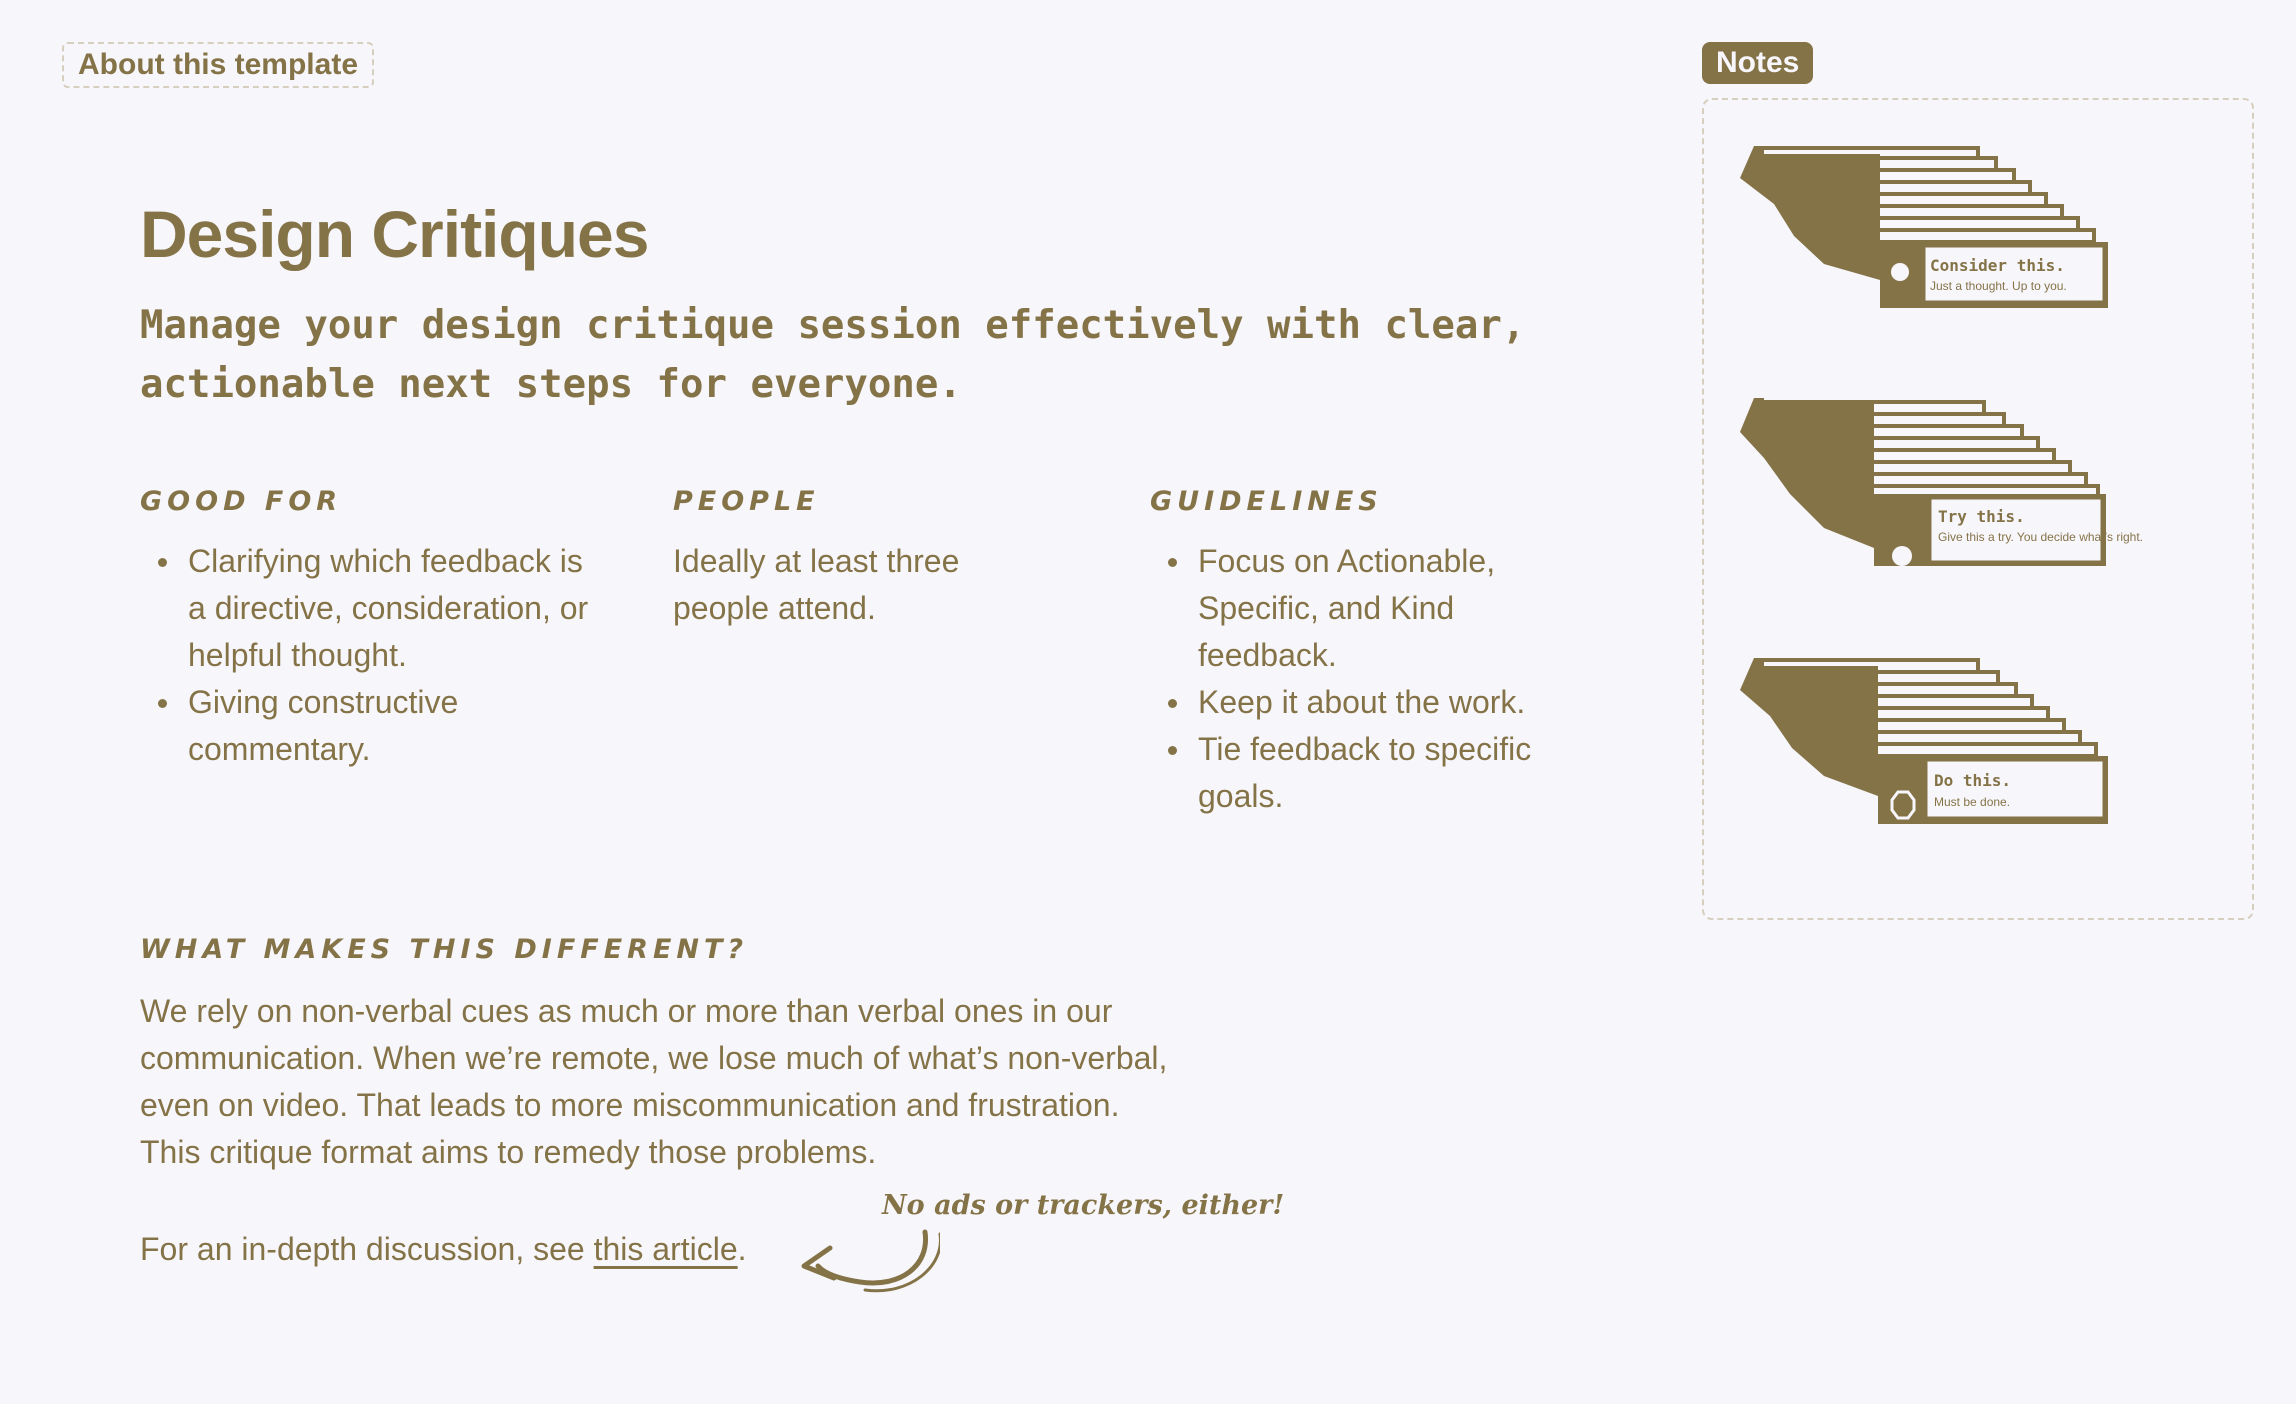 This screenshot has height=1404, width=2296. I want to click on article-suffix: ., so click(742, 1249).